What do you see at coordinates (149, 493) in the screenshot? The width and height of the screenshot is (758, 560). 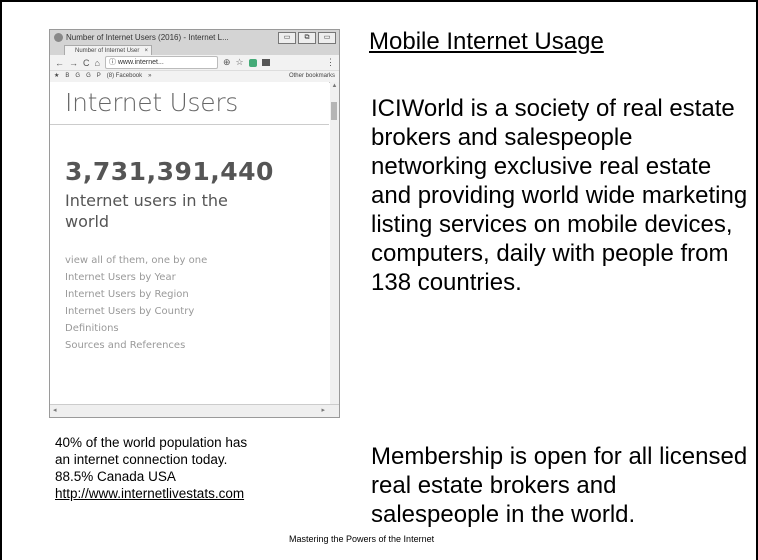 I see `source-link: http://www.internetlivestats.com` at bounding box center [149, 493].